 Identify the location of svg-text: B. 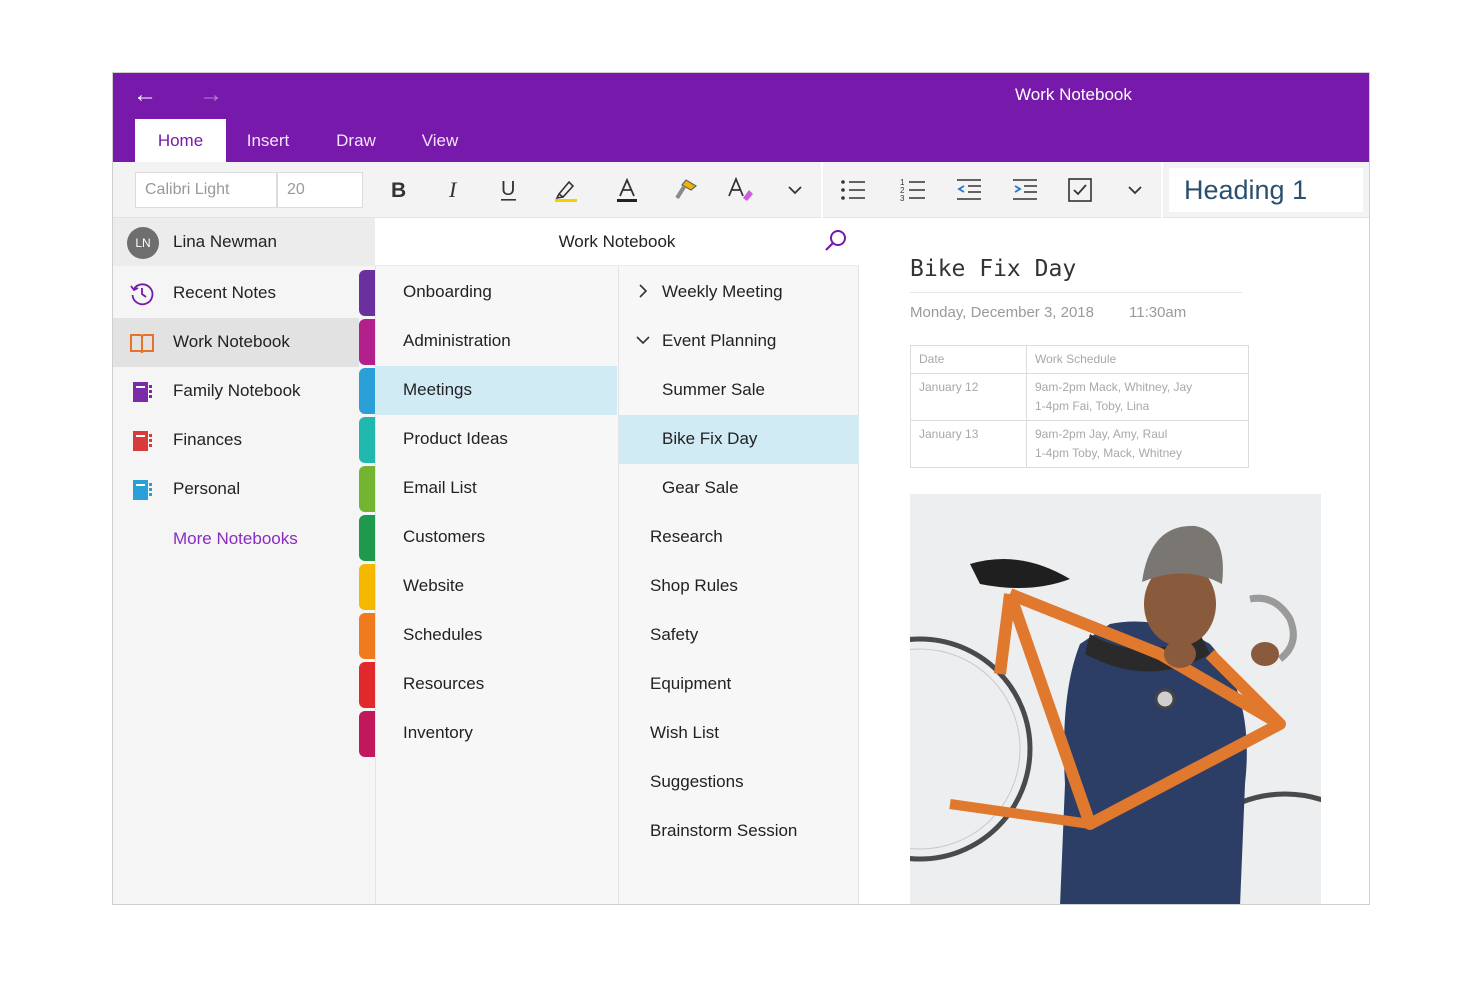
(398, 190).